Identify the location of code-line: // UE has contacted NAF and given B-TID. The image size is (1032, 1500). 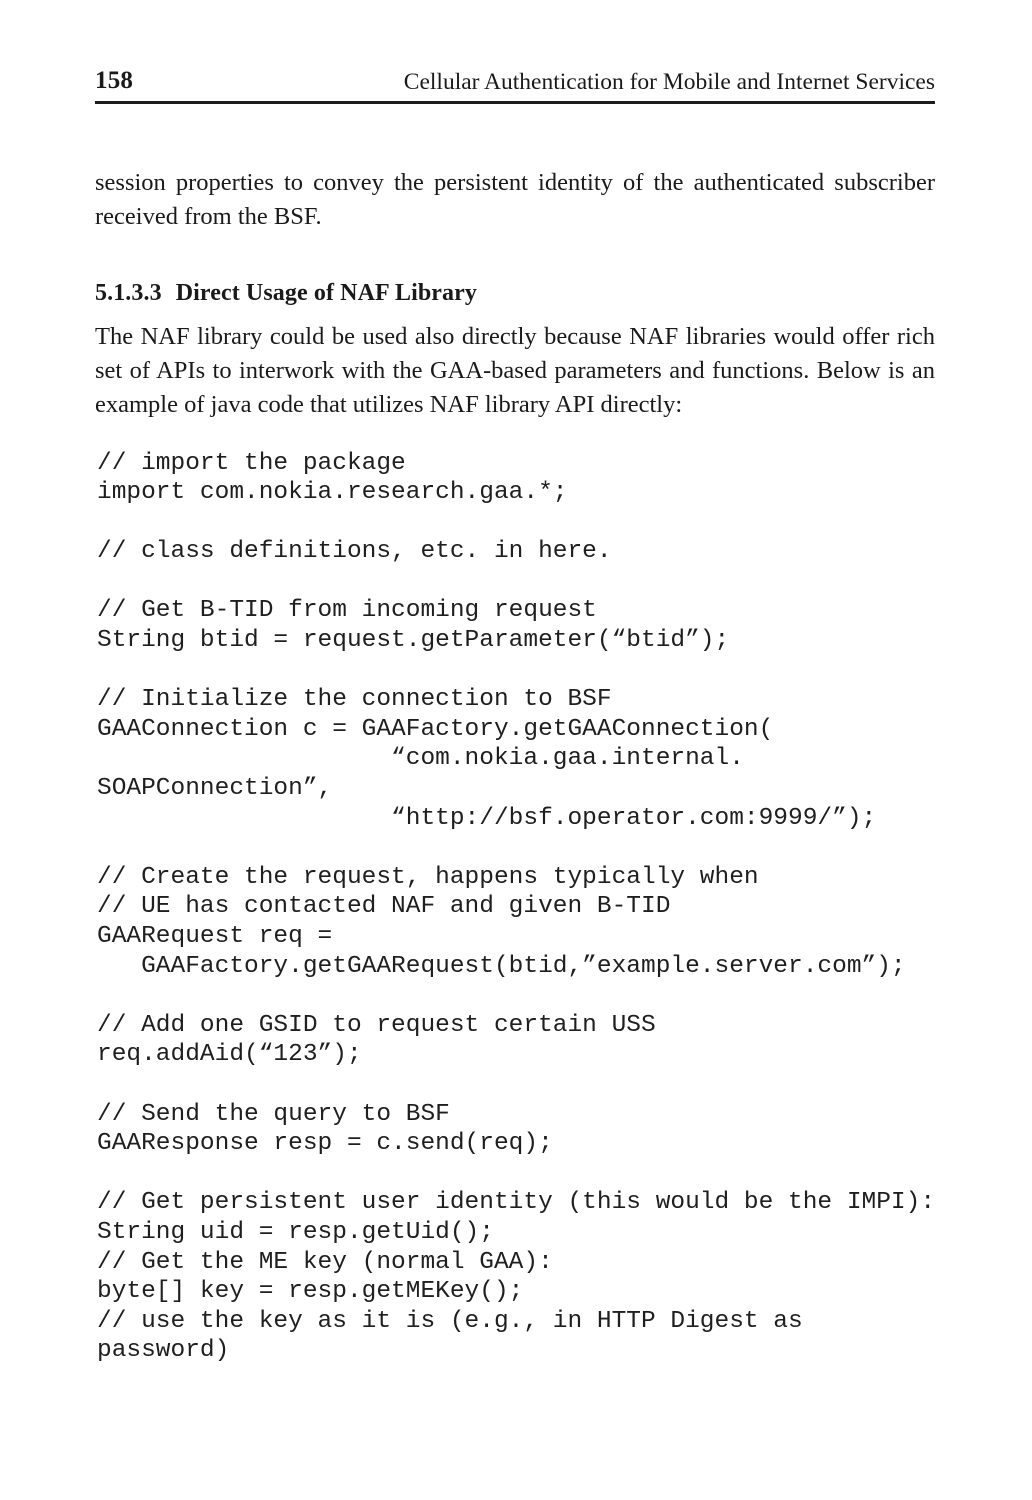
(384, 907).